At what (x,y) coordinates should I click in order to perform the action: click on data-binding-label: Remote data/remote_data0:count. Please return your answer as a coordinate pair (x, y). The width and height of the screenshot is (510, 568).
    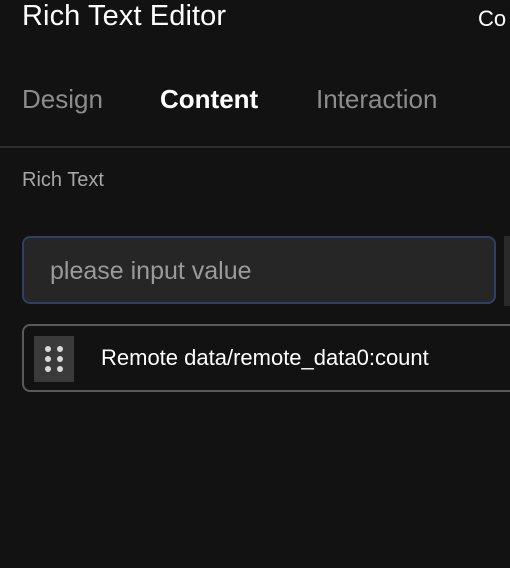
    Looking at the image, I should click on (265, 357).